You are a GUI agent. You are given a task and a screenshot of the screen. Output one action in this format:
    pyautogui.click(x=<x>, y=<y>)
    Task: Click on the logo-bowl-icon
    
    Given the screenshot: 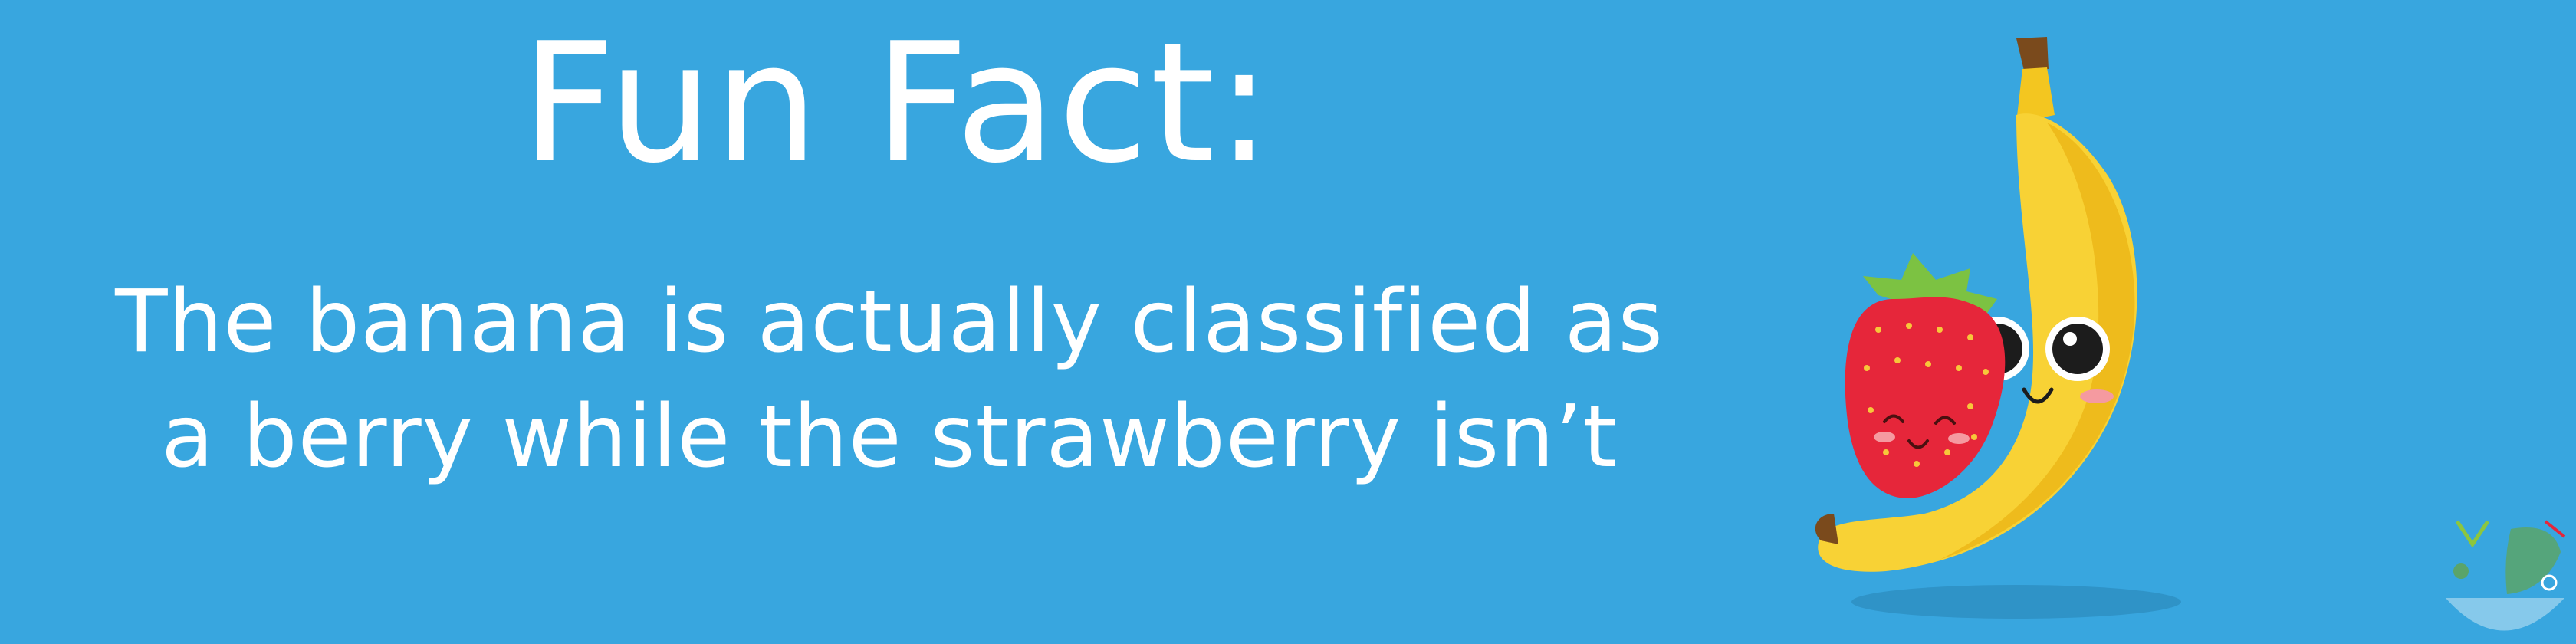 What is the action you would take?
    pyautogui.click(x=2506, y=575)
    